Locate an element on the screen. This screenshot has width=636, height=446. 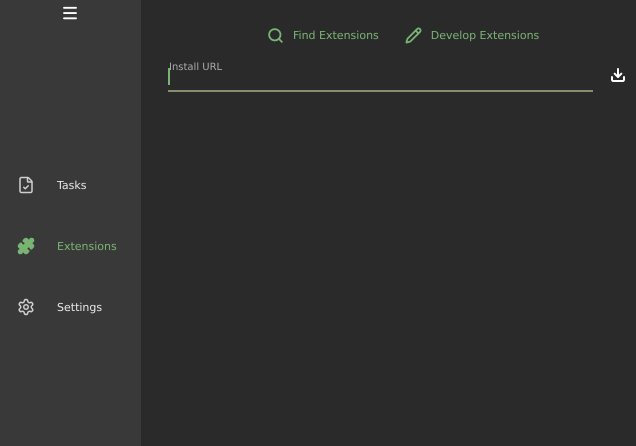
download-icon is located at coordinates (618, 75).